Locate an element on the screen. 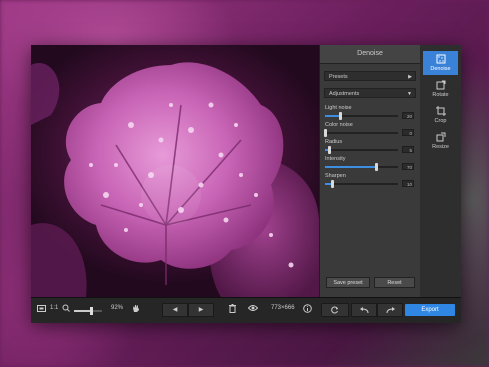 This screenshot has width=489, height=367. bottom-toolbar: 1:1 92% ◀ ▶ 773×666 Export is located at coordinates (246, 310).